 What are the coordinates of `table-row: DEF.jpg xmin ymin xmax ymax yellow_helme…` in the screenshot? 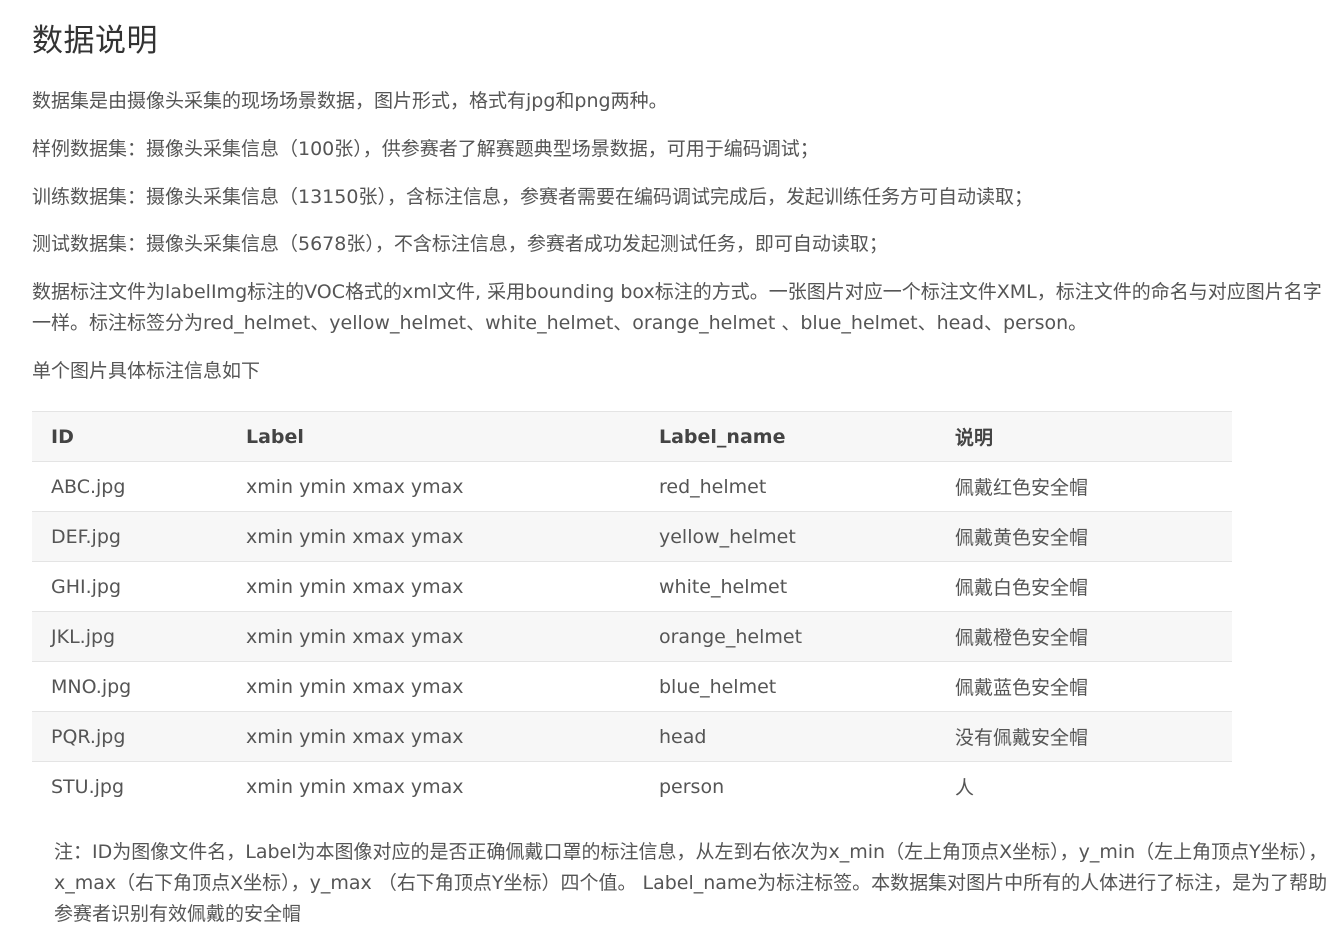 It's located at (632, 536).